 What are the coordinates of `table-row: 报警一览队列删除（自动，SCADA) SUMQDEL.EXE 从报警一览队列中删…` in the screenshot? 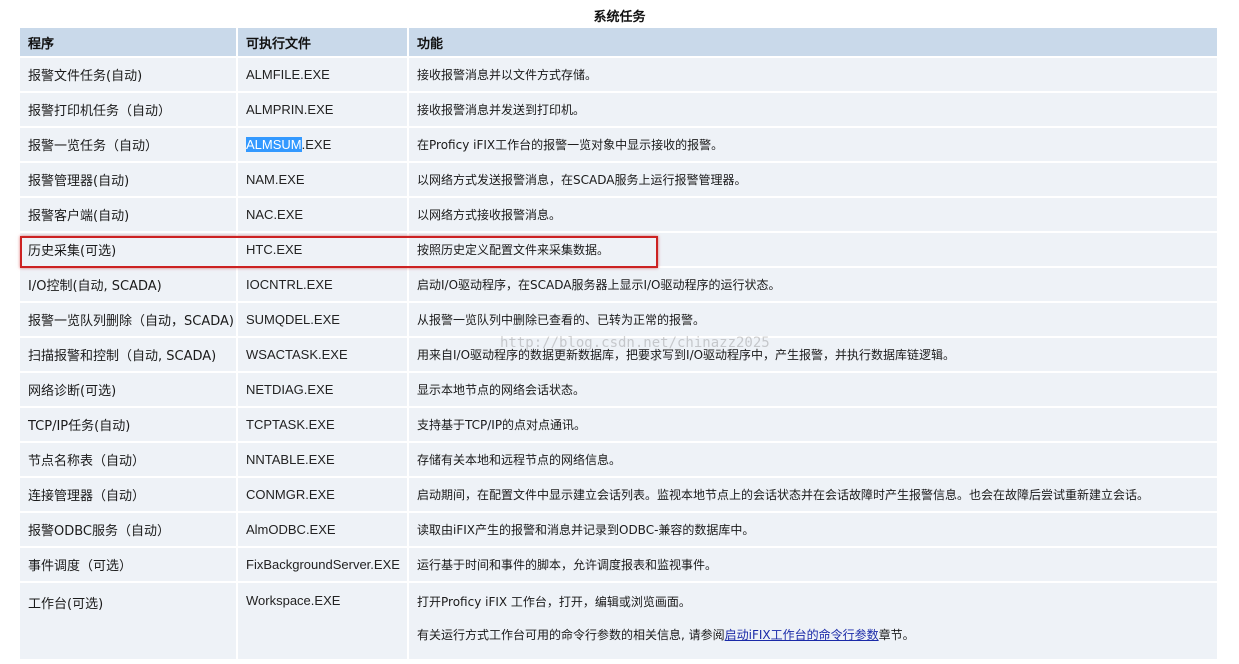 It's located at (618, 319).